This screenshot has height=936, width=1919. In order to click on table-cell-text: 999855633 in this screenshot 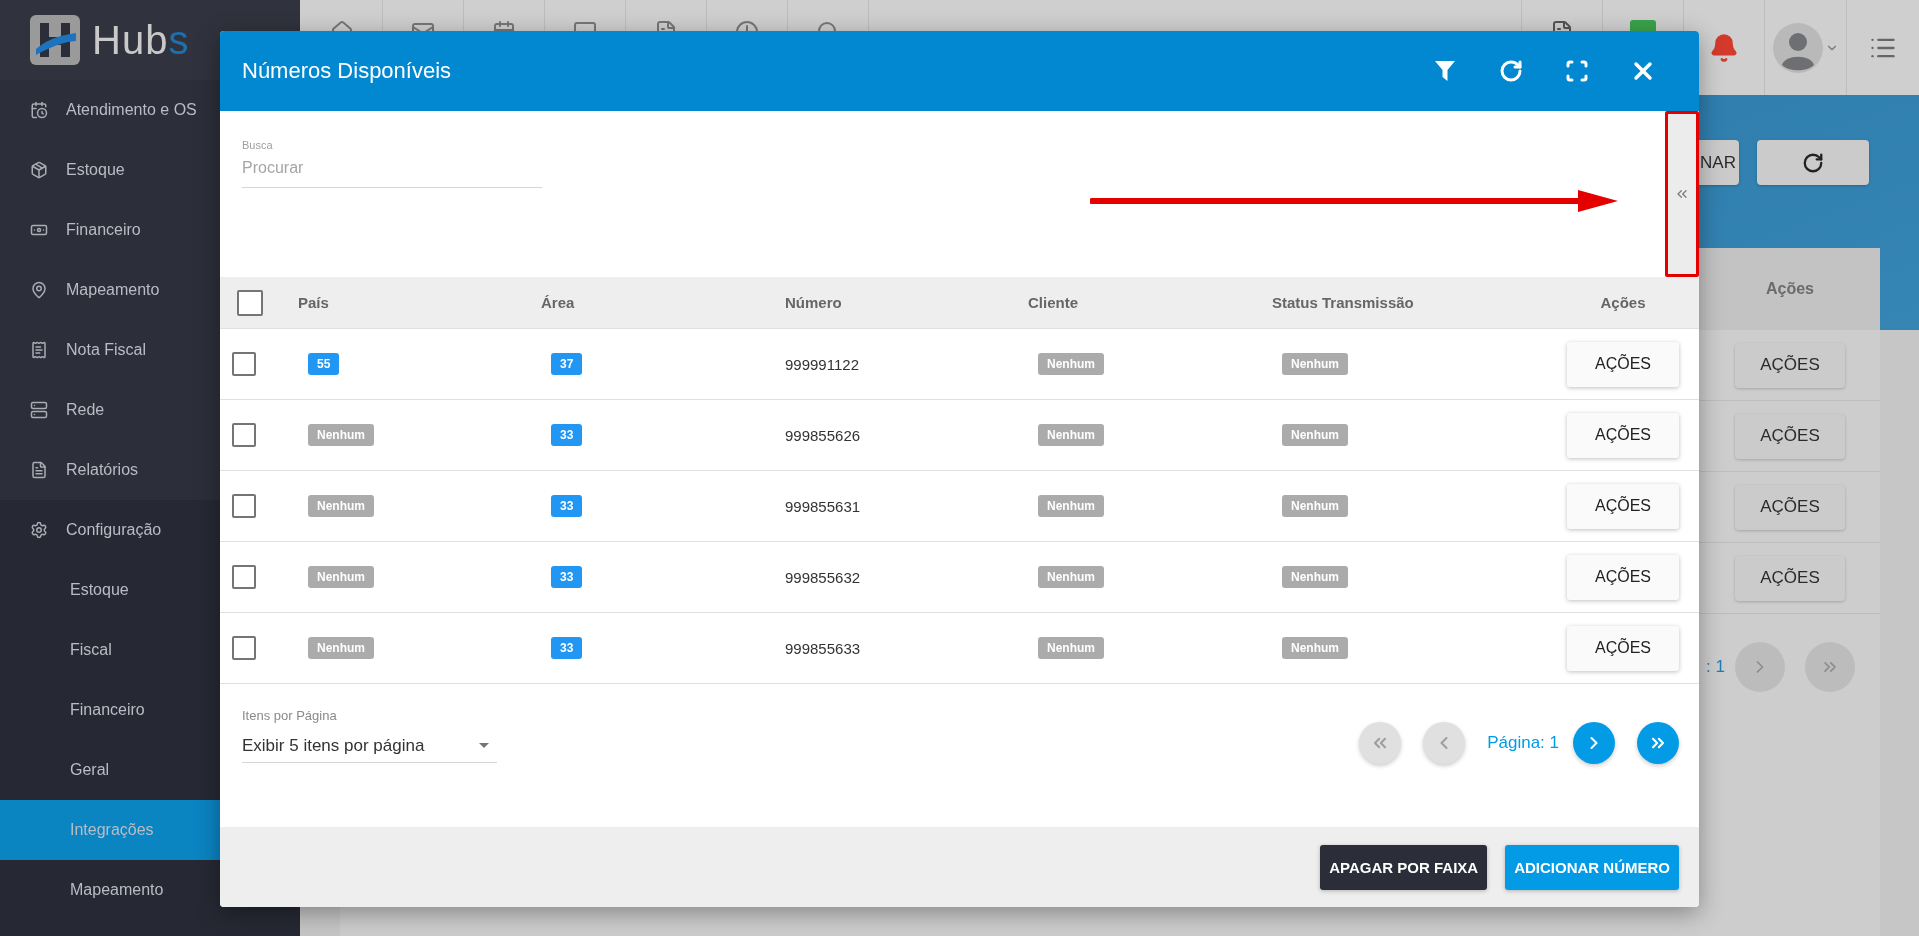, I will do `click(823, 648)`.